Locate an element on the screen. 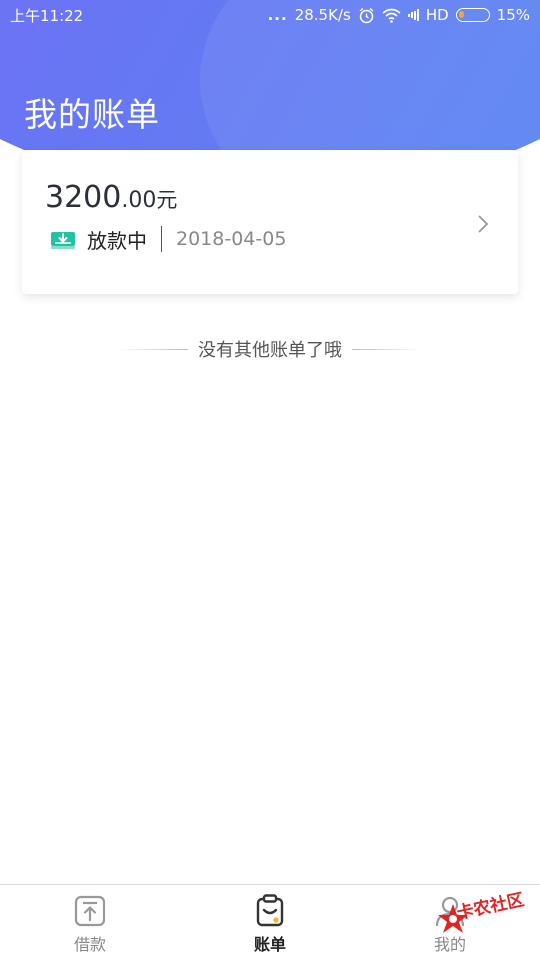  tab-bill: 账单 is located at coordinates (270, 922).